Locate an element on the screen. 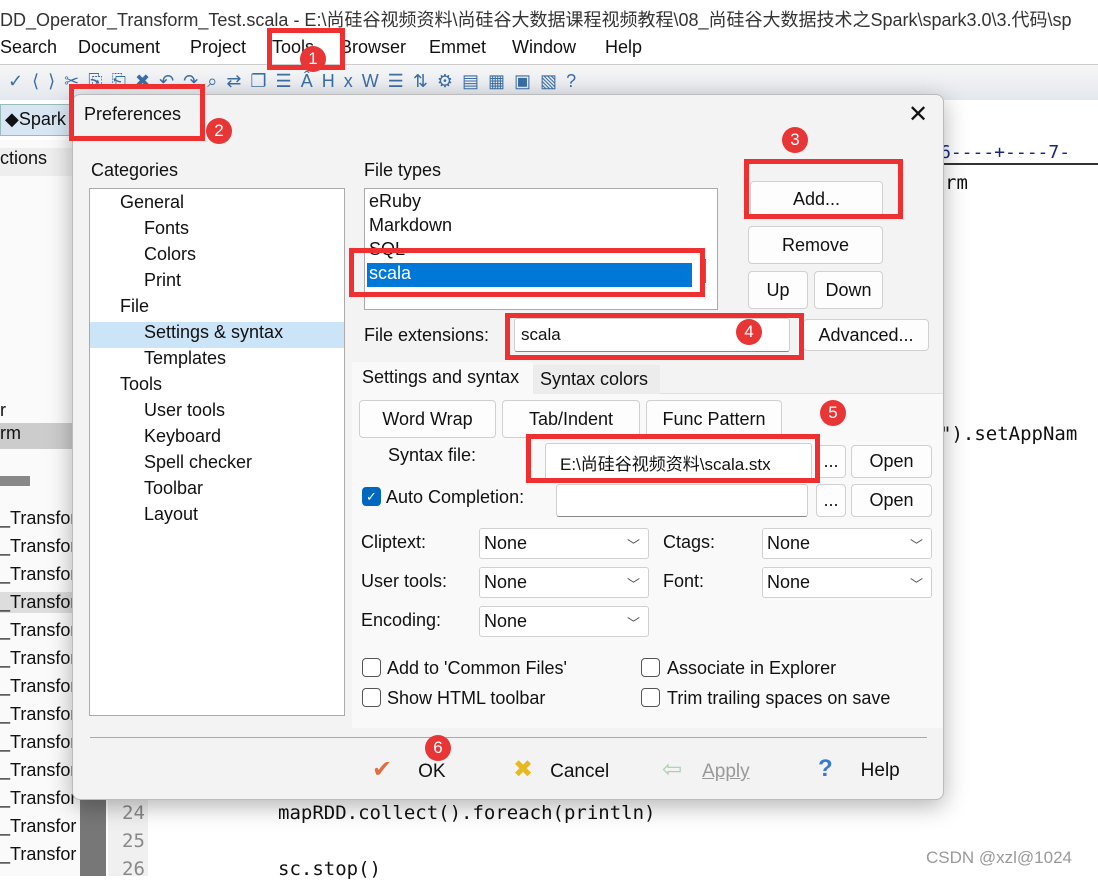 This screenshot has height=880, width=1098. category-item: Spell checker is located at coordinates (217, 465).